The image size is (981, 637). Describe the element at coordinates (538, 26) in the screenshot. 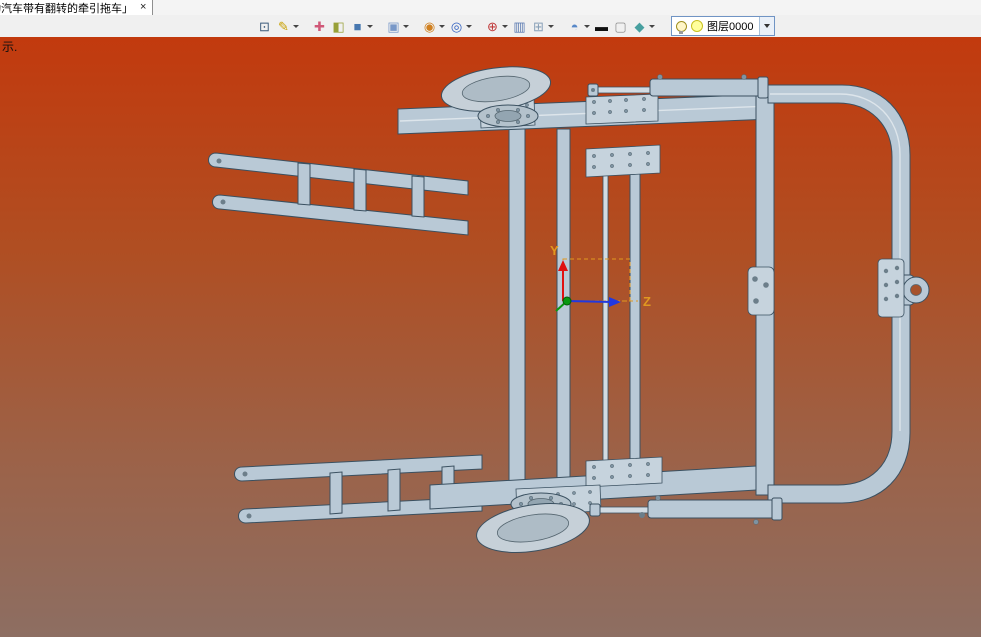

I see `grid-plane-icon: ⊞` at that location.